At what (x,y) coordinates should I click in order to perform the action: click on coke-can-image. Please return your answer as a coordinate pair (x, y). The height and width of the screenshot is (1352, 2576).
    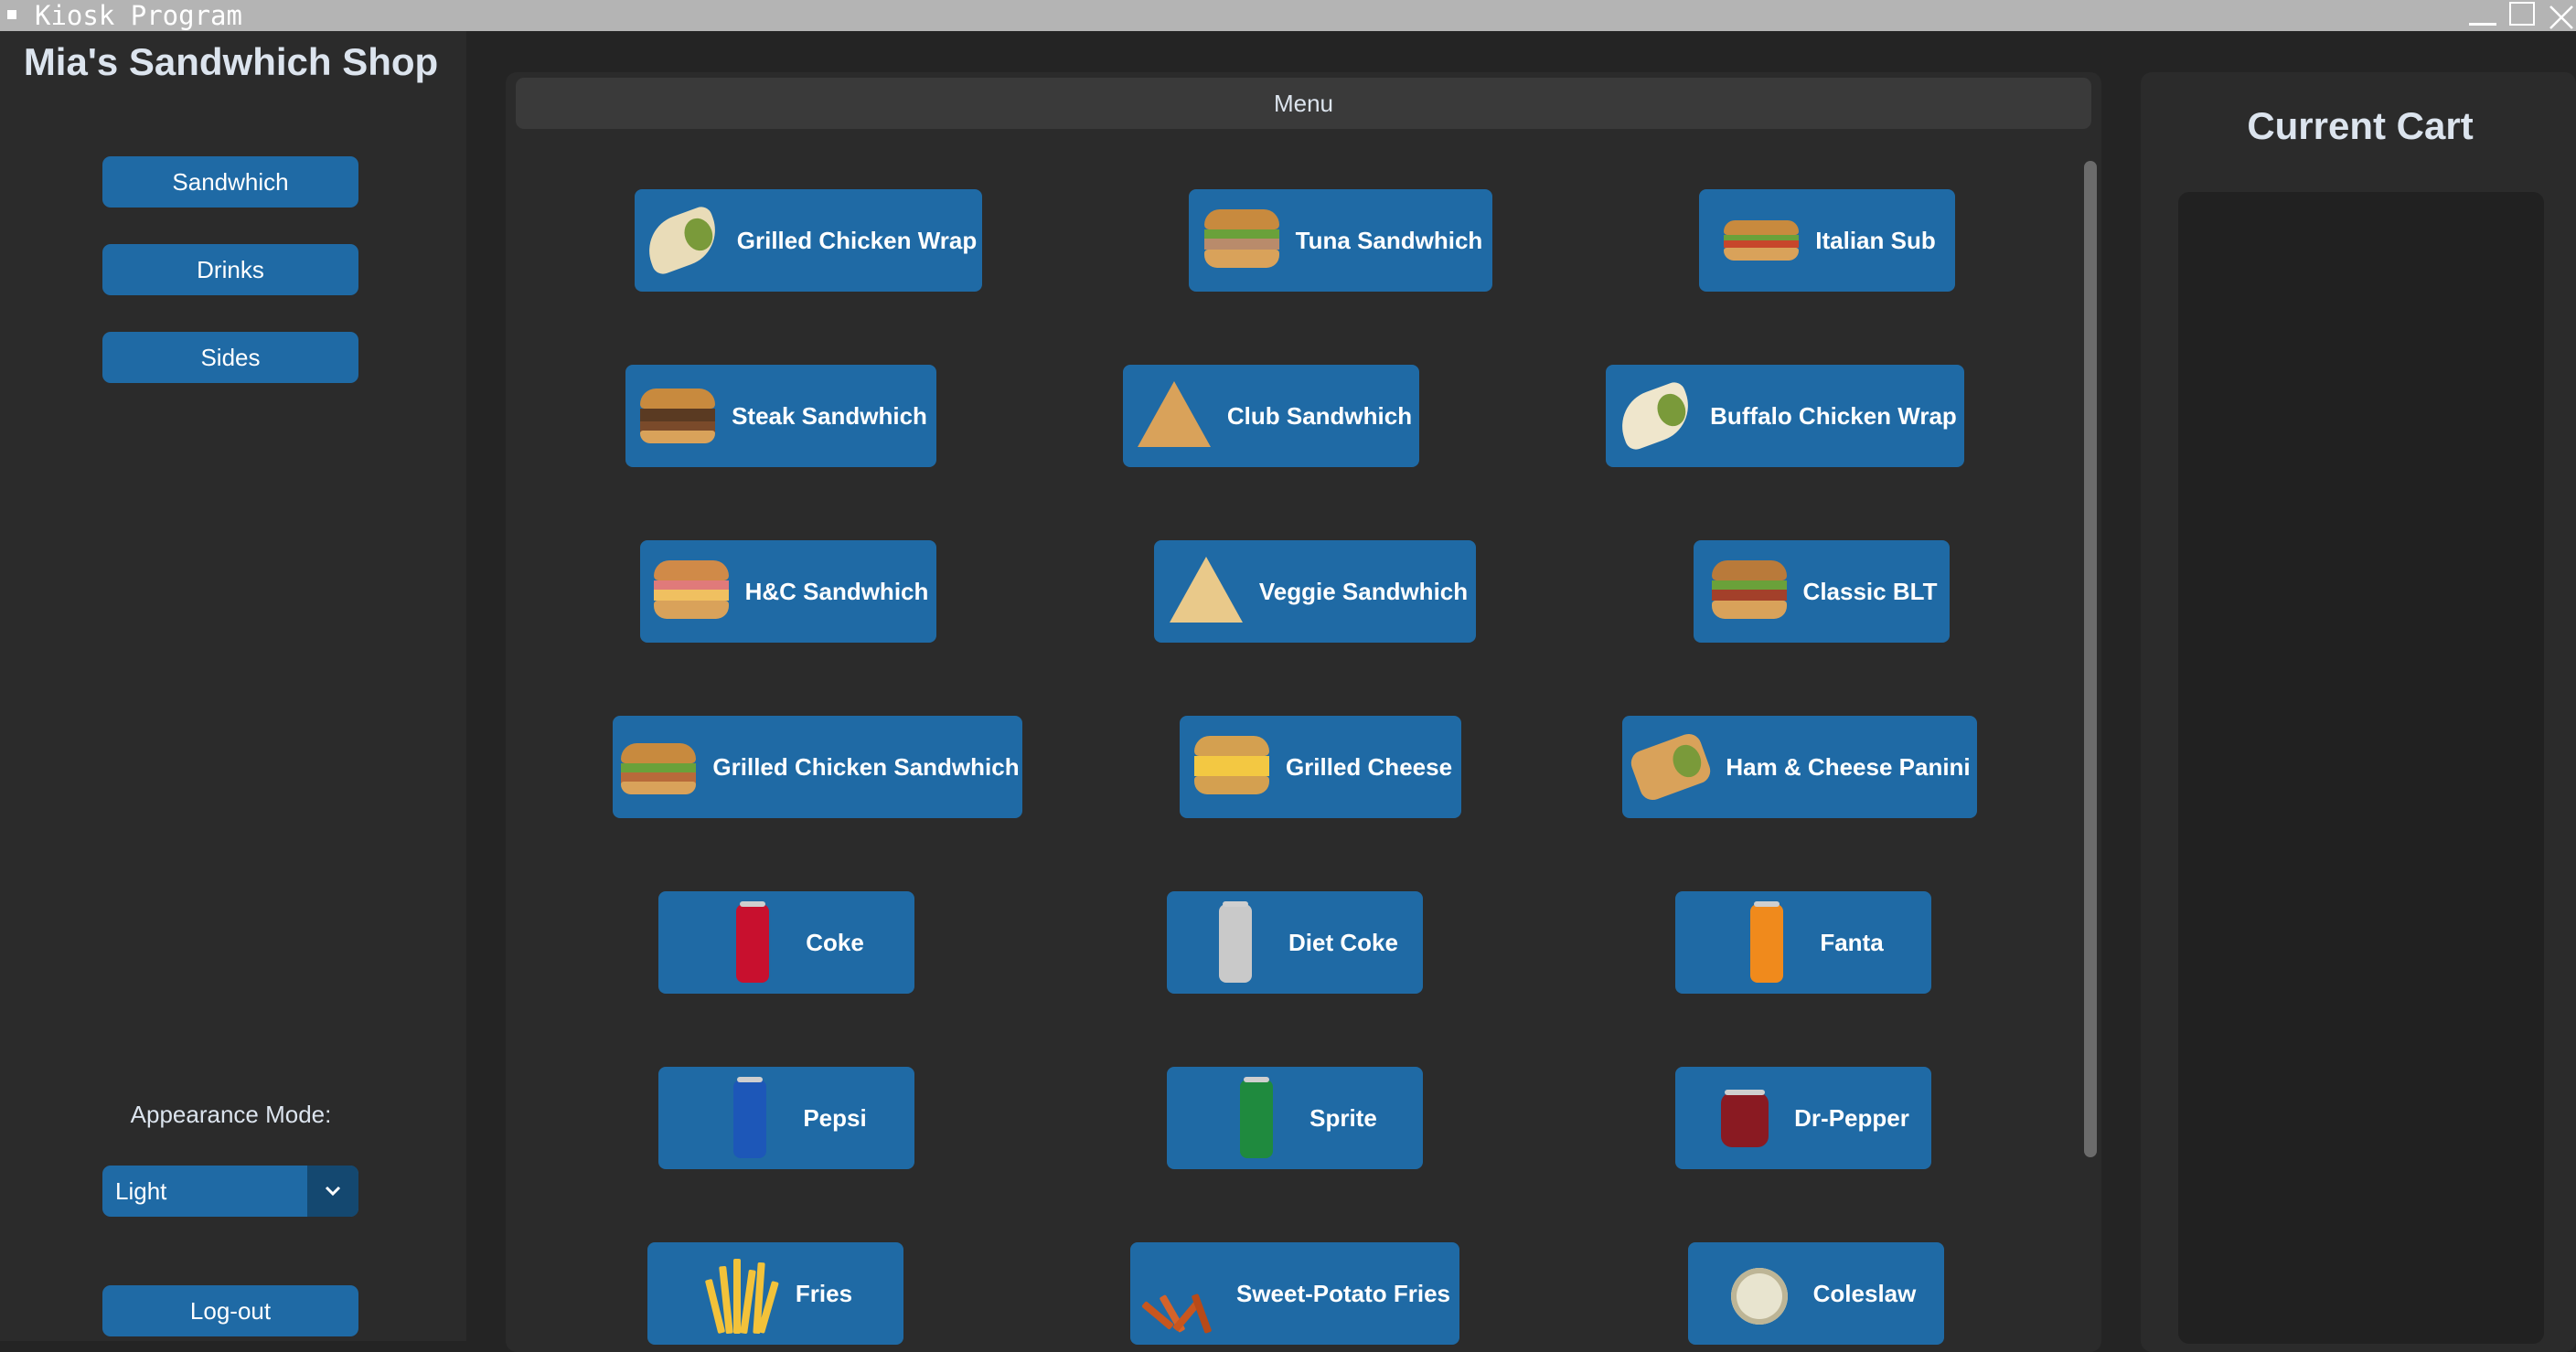
    Looking at the image, I should click on (751, 942).